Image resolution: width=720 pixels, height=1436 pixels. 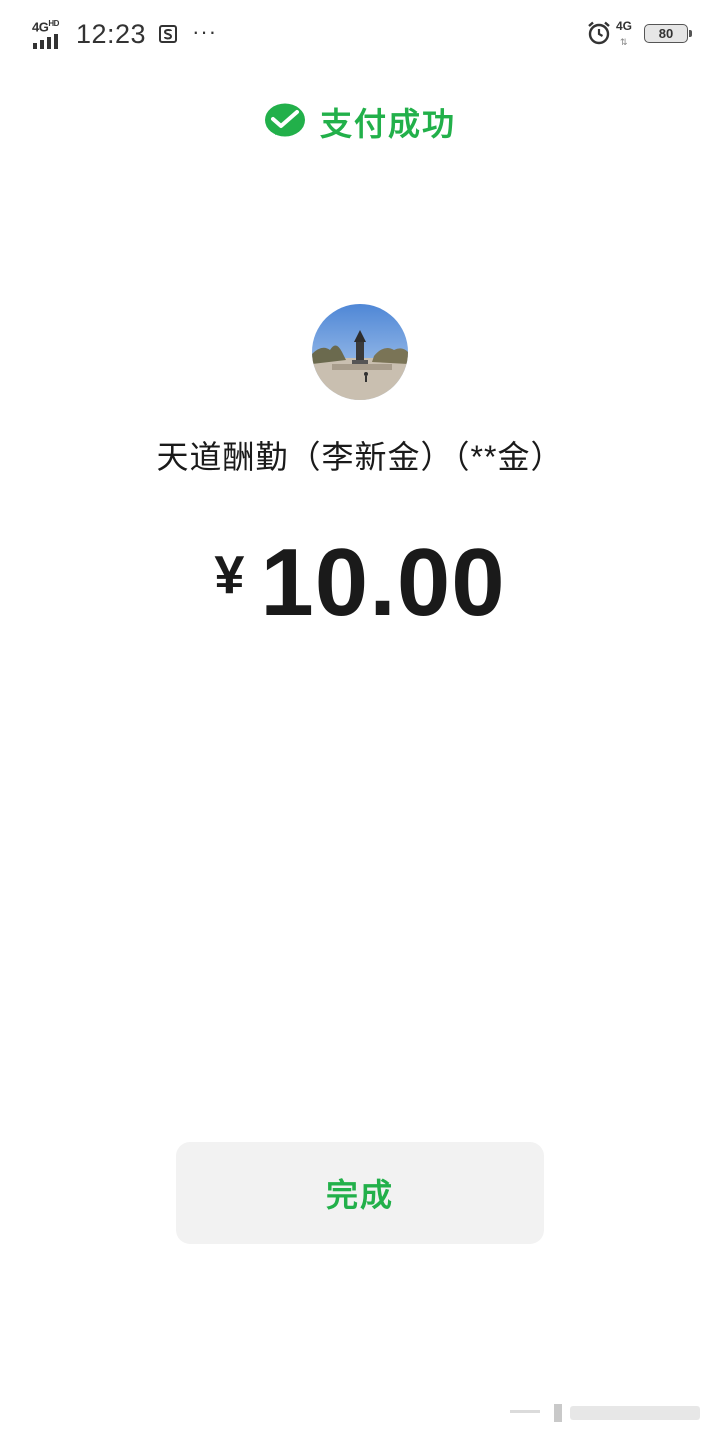 I want to click on network-hd-label: HD, so click(x=53, y=23).